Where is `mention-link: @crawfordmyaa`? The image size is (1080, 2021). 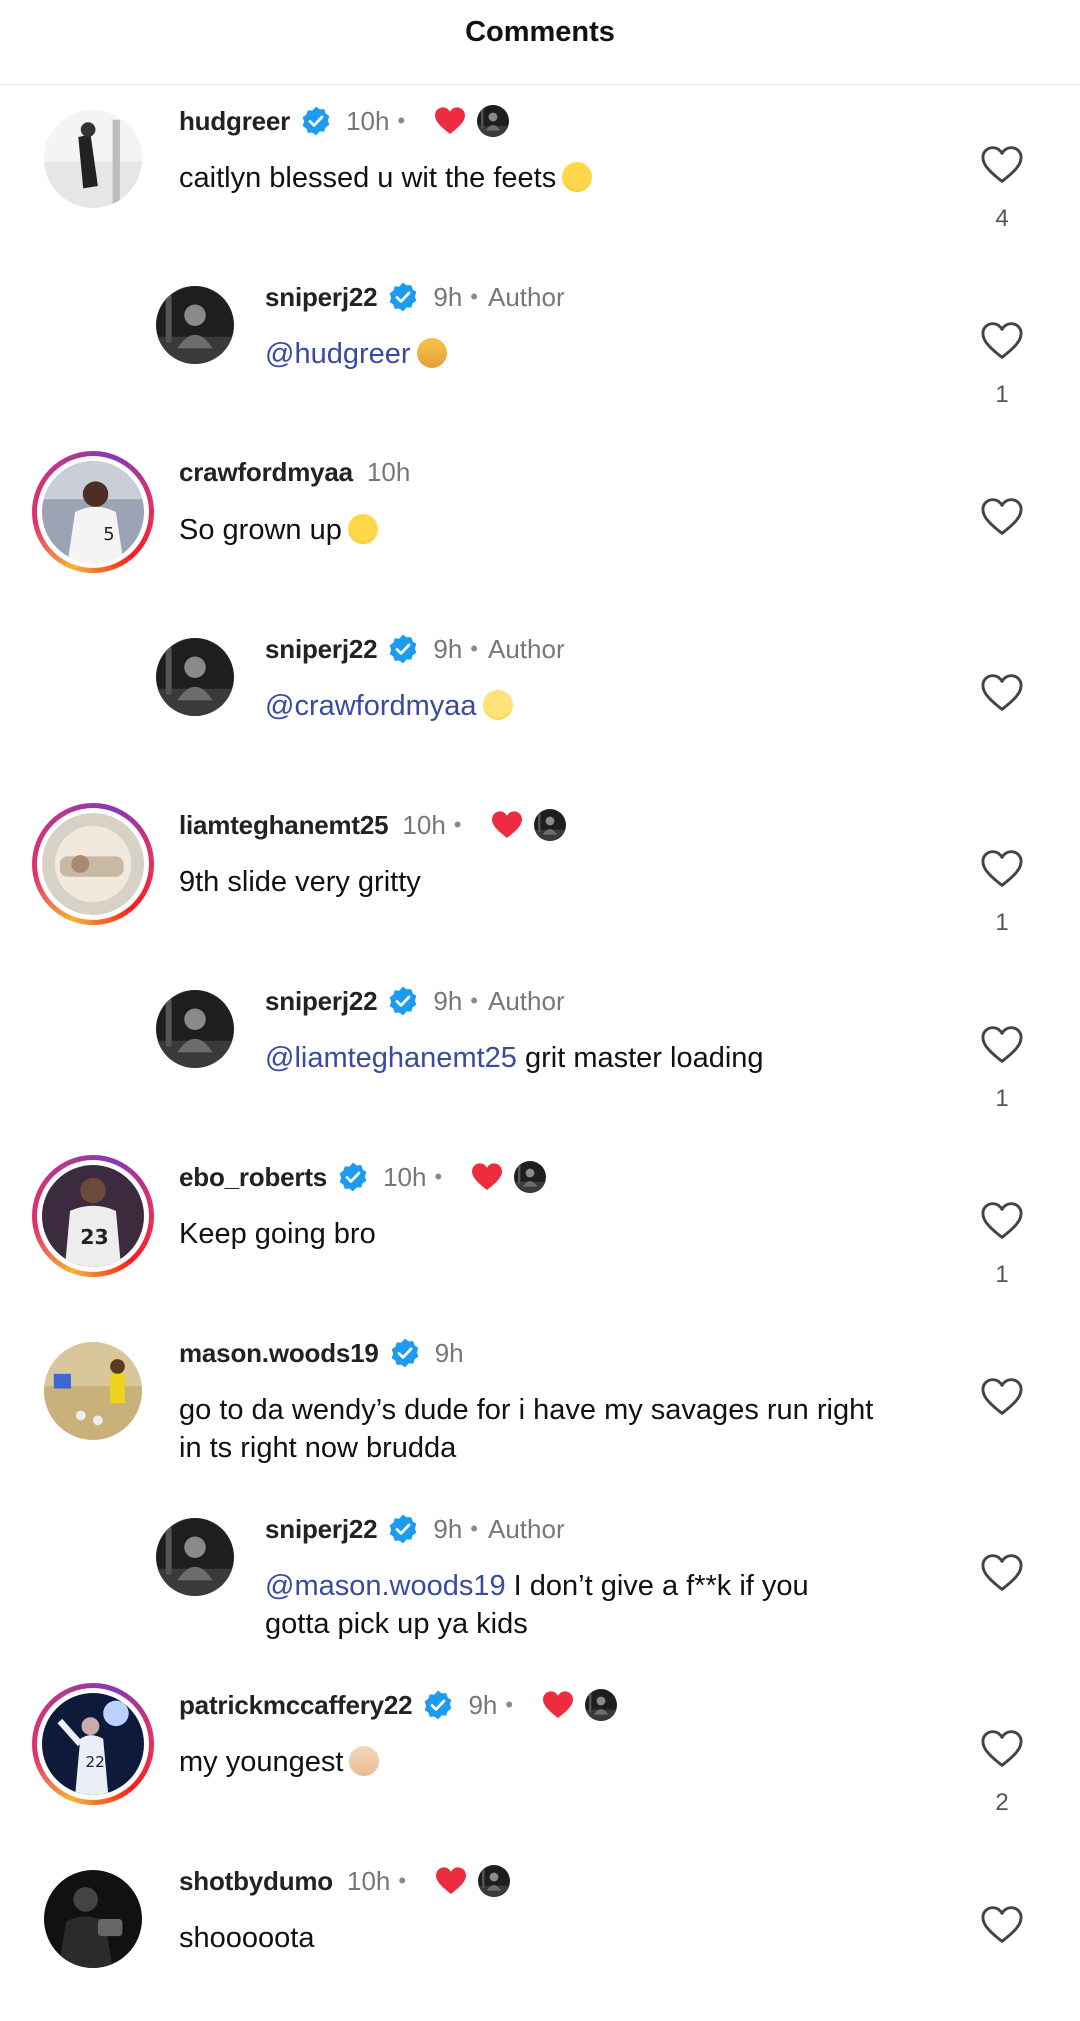 mention-link: @crawfordmyaa is located at coordinates (371, 706).